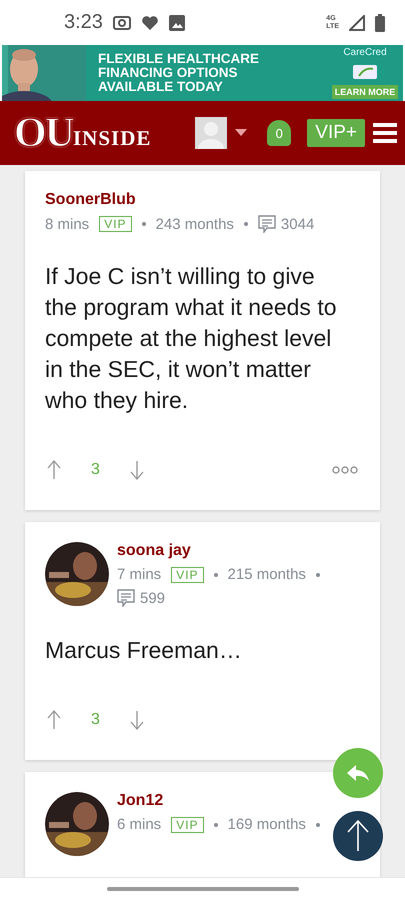 The width and height of the screenshot is (405, 900). Describe the element at coordinates (191, 338) in the screenshot. I see `post-text: If Joe C isn’t willing to give the program what it needs to compete at the highest level in the SEC, it won’t matter who they hire.` at that location.